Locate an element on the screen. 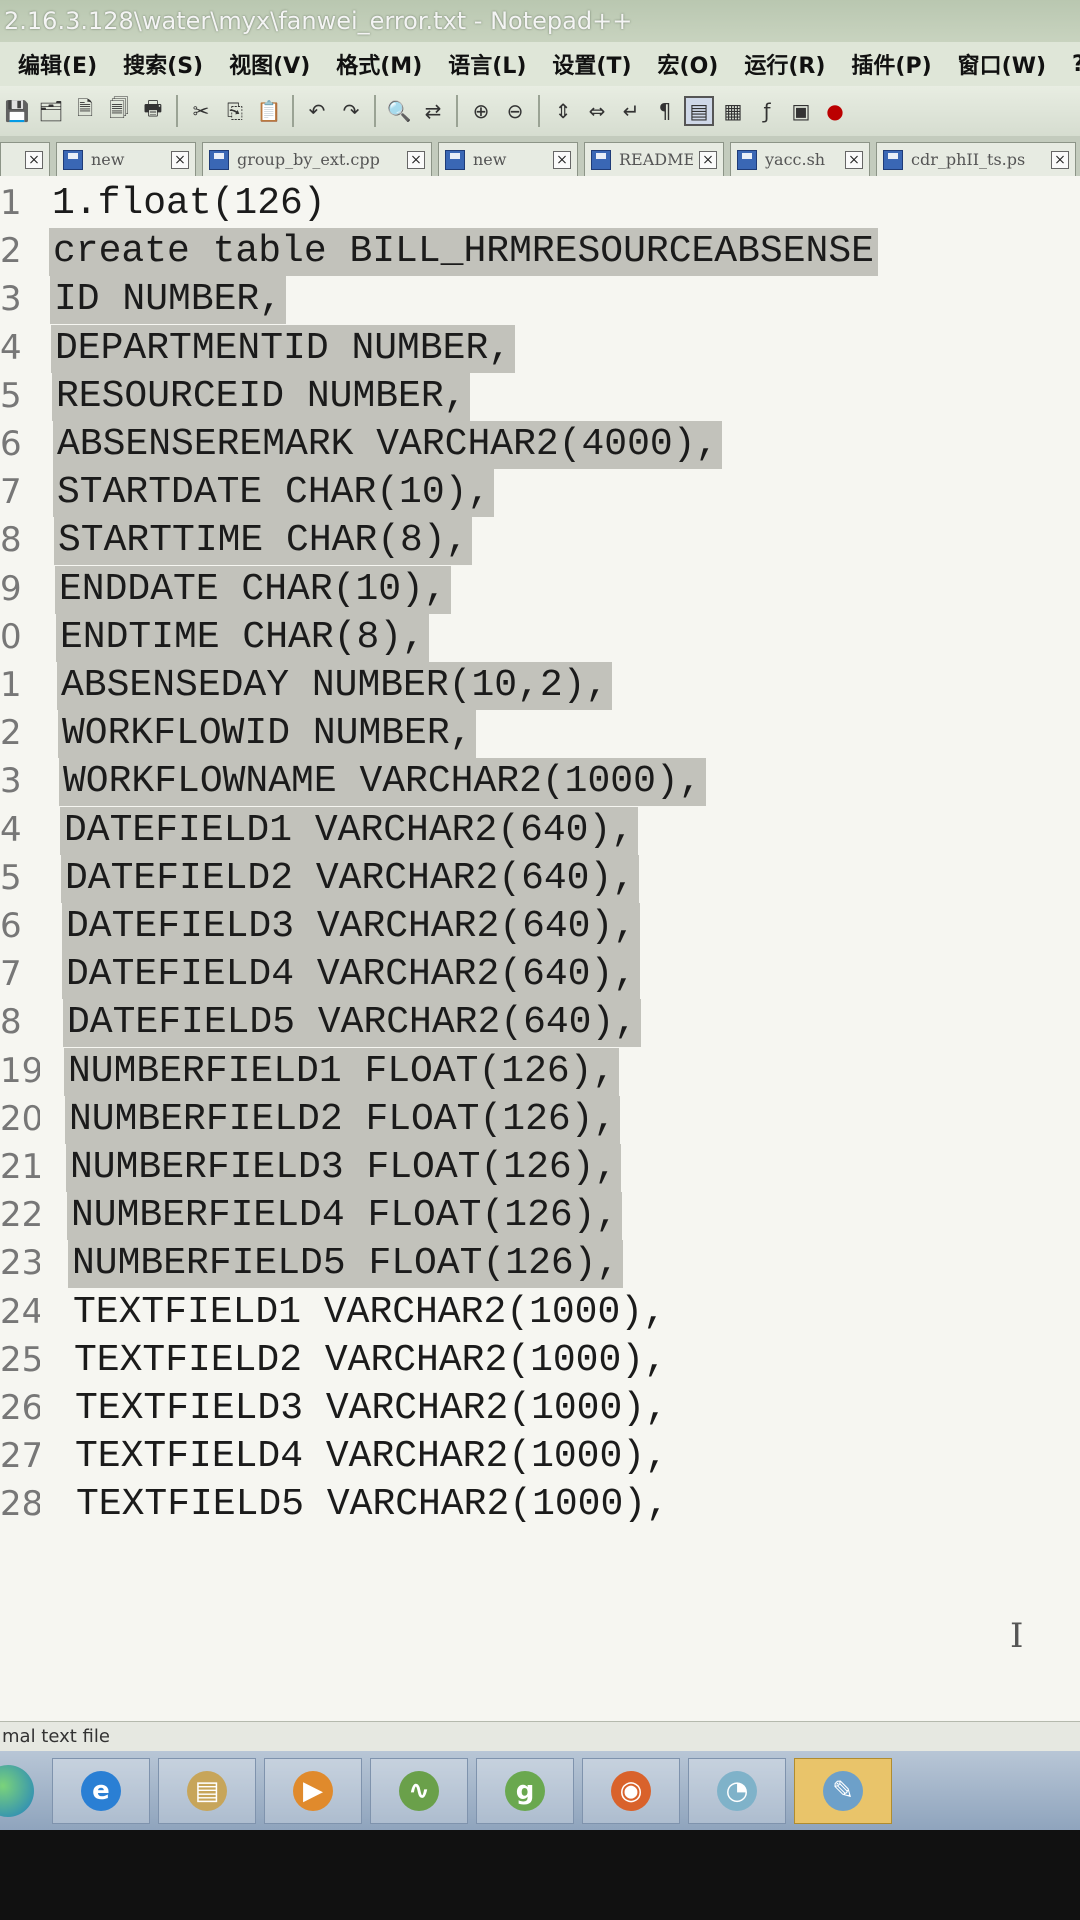 The width and height of the screenshot is (1080, 1920). line-text: DEPARTMENTID NUMBER, is located at coordinates (283, 348).